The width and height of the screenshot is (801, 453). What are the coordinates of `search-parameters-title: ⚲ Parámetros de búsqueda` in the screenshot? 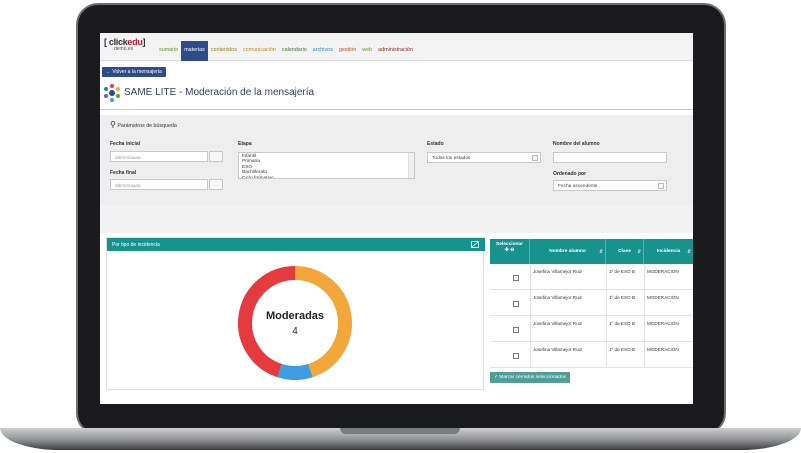 It's located at (143, 124).